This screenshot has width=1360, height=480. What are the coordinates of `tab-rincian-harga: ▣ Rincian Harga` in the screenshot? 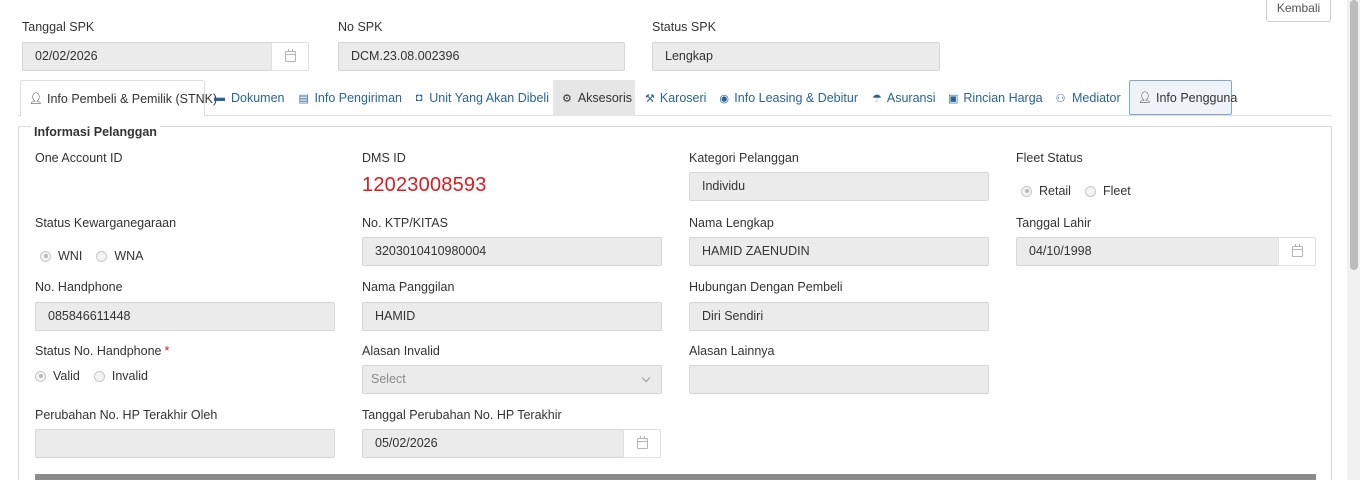 It's located at (991, 98).